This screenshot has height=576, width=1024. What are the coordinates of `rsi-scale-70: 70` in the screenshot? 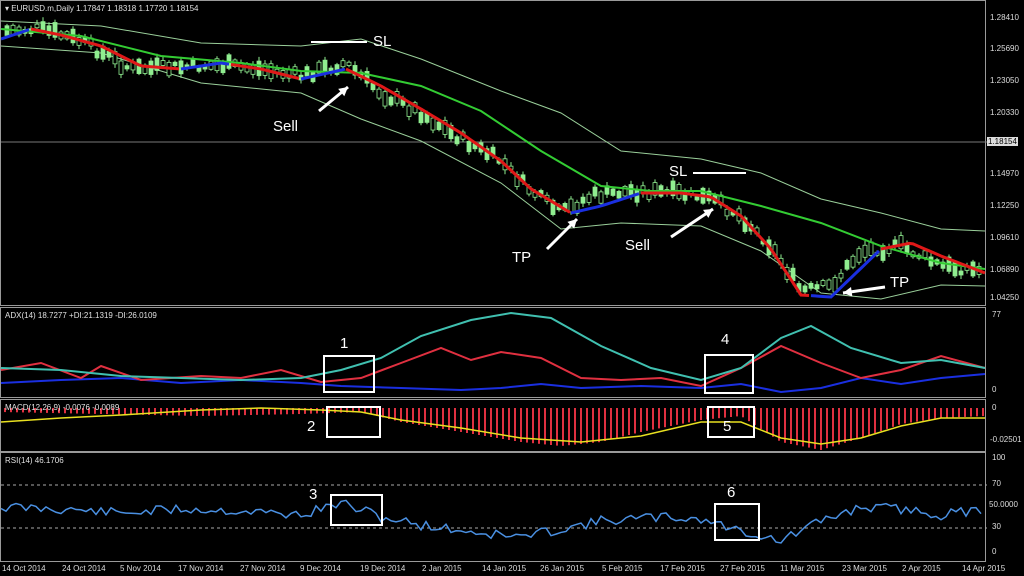 It's located at (996, 483).